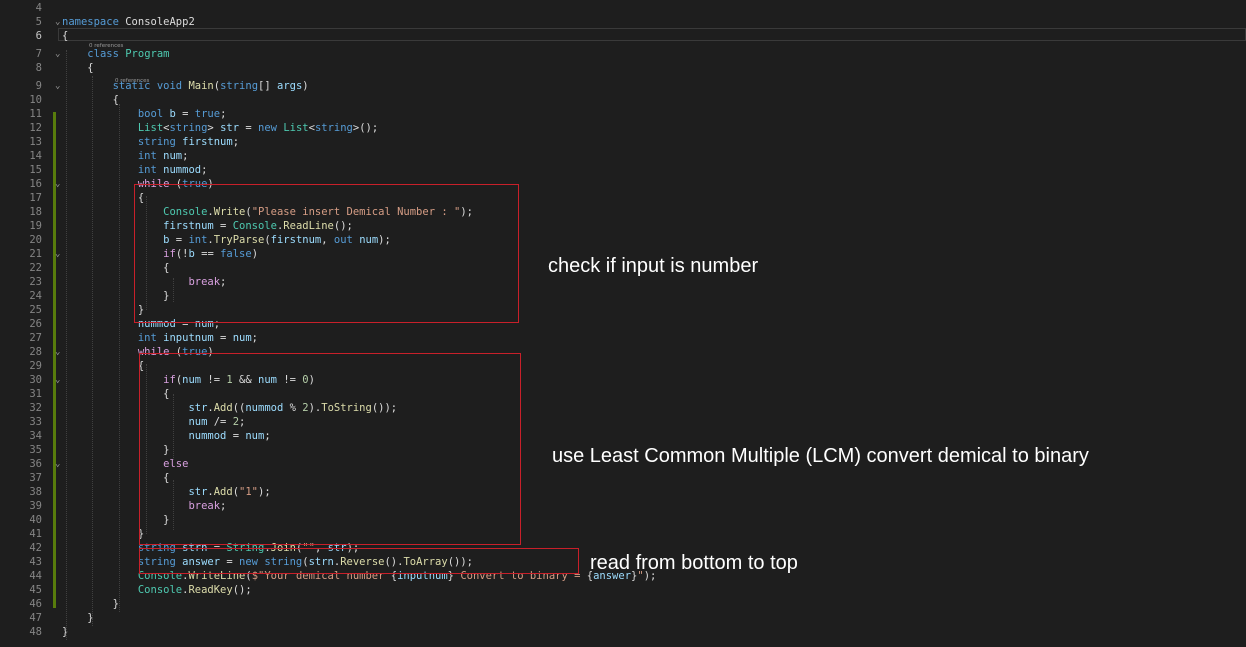 Image resolution: width=1246 pixels, height=647 pixels. I want to click on line-number: 8, so click(38, 68).